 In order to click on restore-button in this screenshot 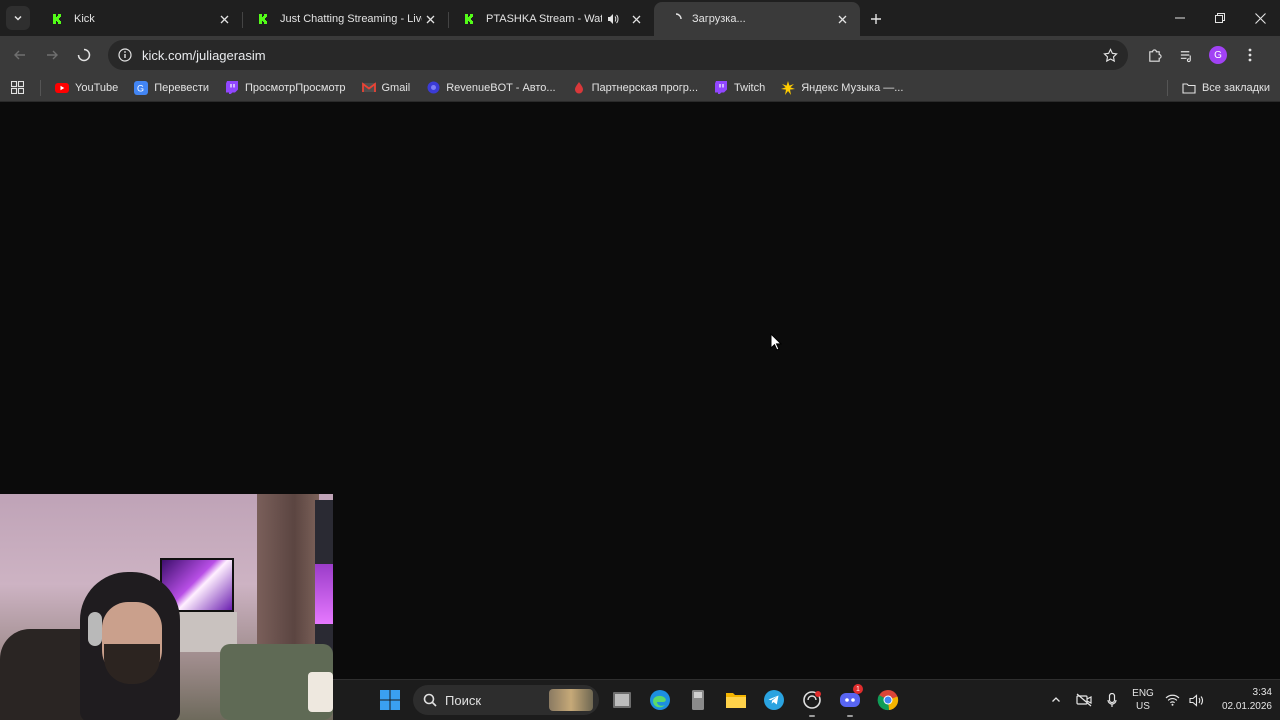, I will do `click(1220, 18)`.